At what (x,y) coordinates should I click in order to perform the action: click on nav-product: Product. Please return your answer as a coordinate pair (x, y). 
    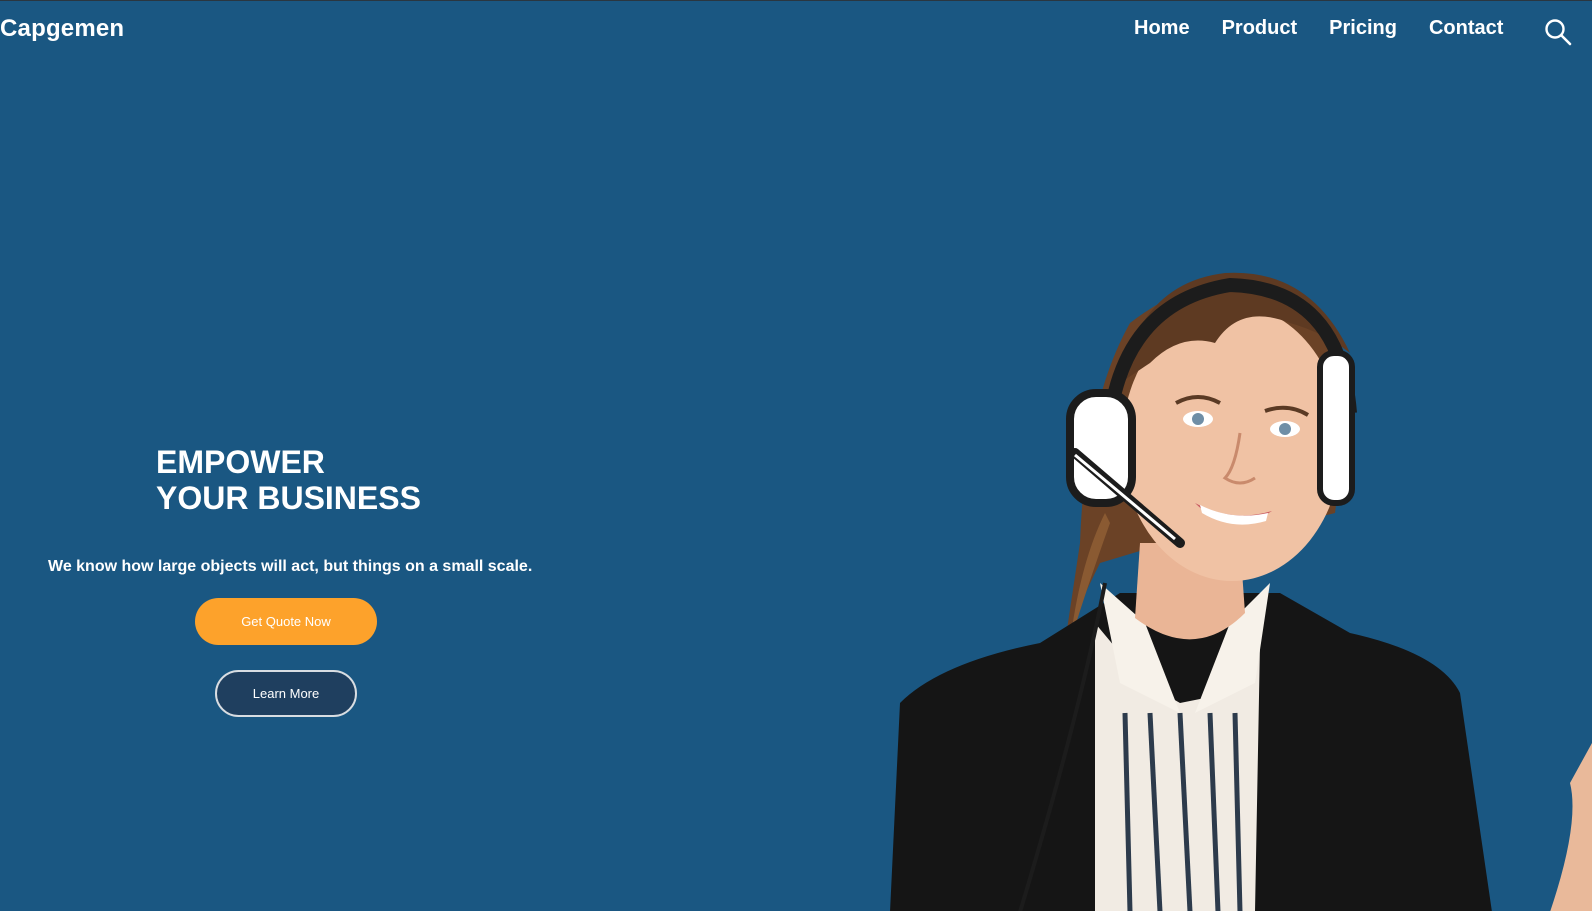
    Looking at the image, I should click on (1260, 28).